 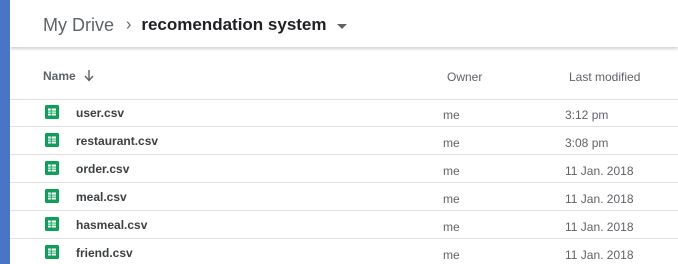 I want to click on file-modified: 3:08 pm, so click(x=587, y=143).